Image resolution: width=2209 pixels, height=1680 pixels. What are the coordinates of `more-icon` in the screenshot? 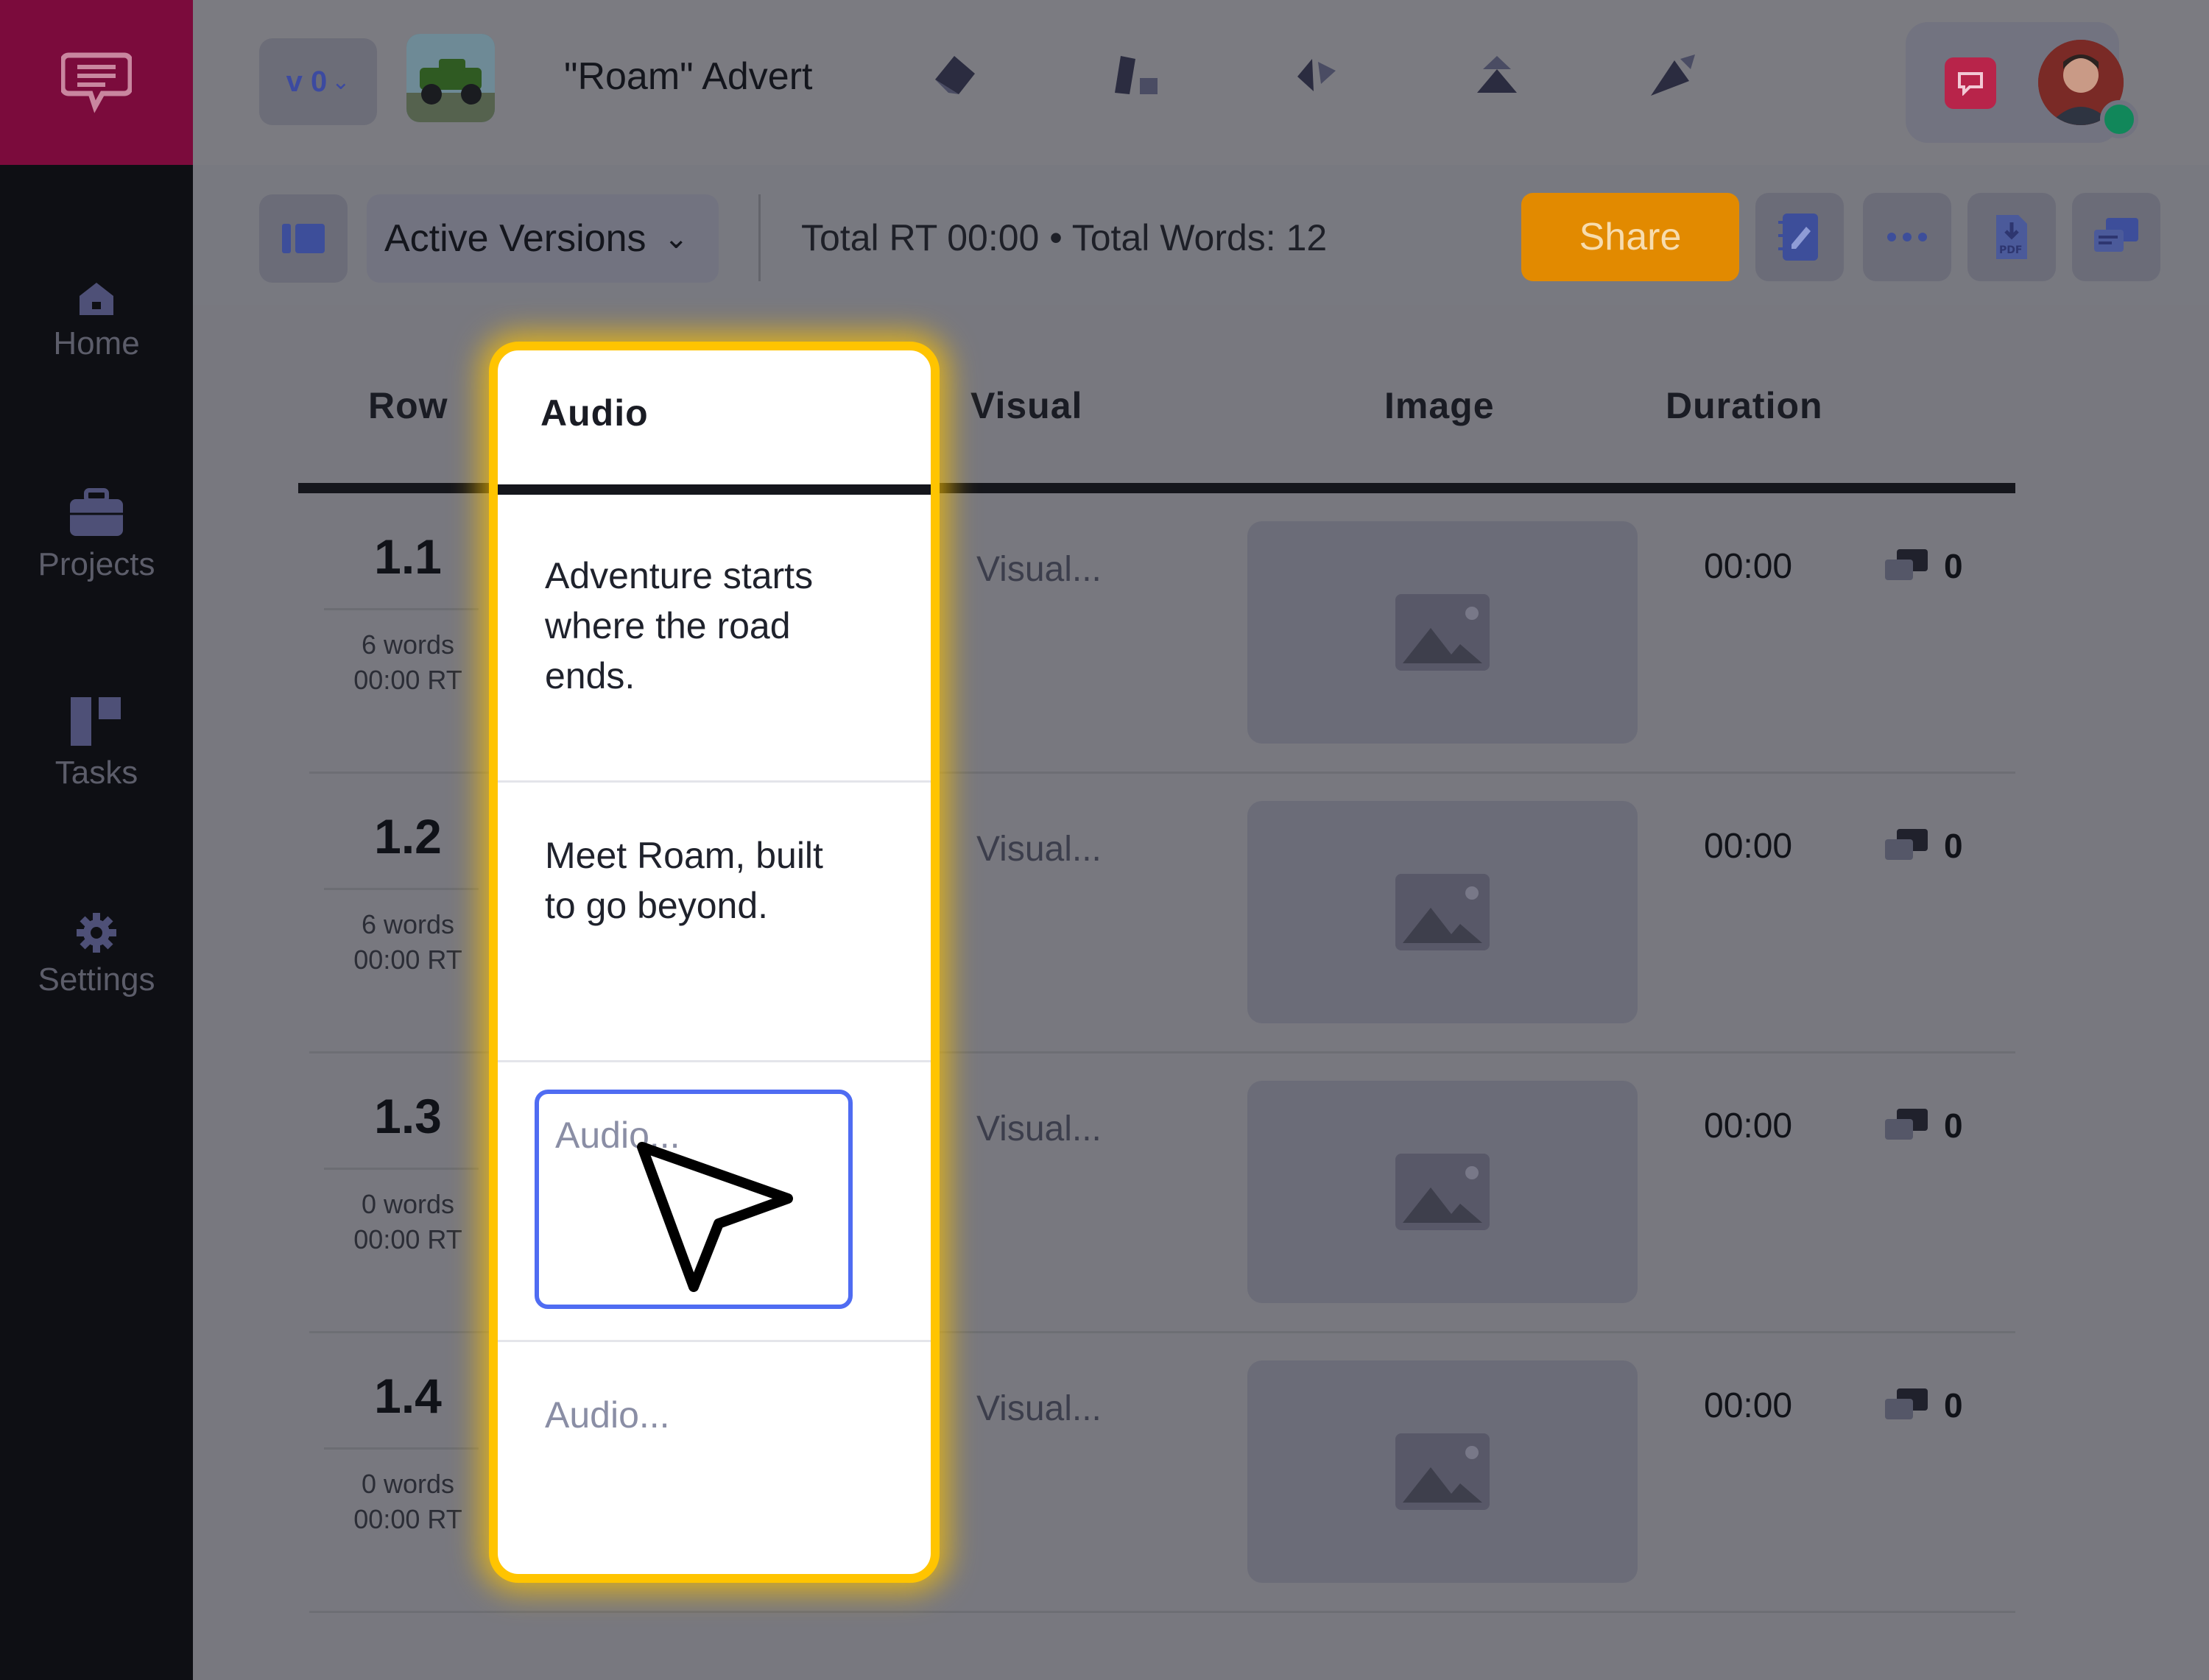 It's located at (1907, 237).